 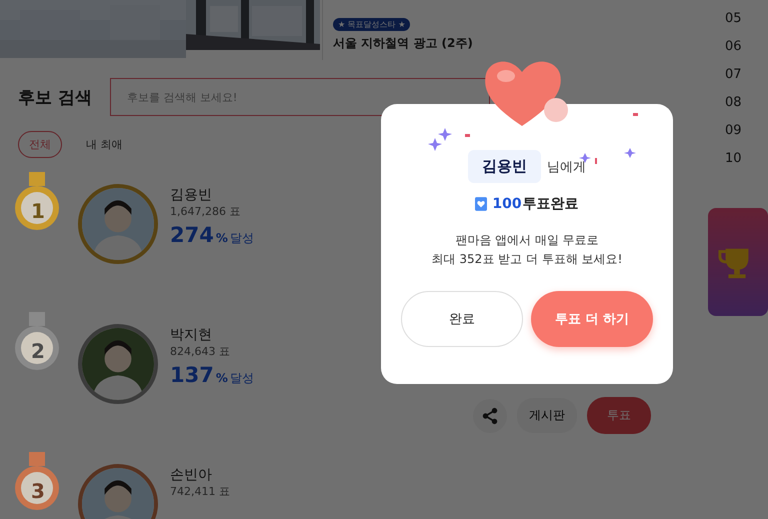 I want to click on vote-amount: 100, so click(x=507, y=204).